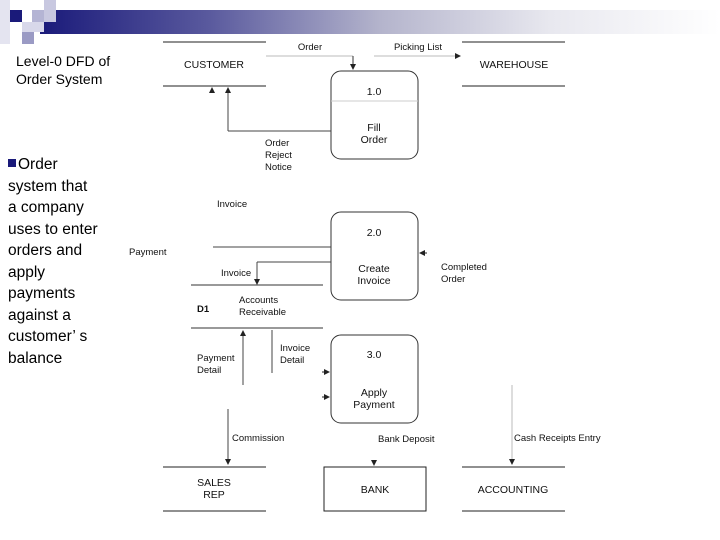  I want to click on flow-payment-label: Payment, so click(148, 252).